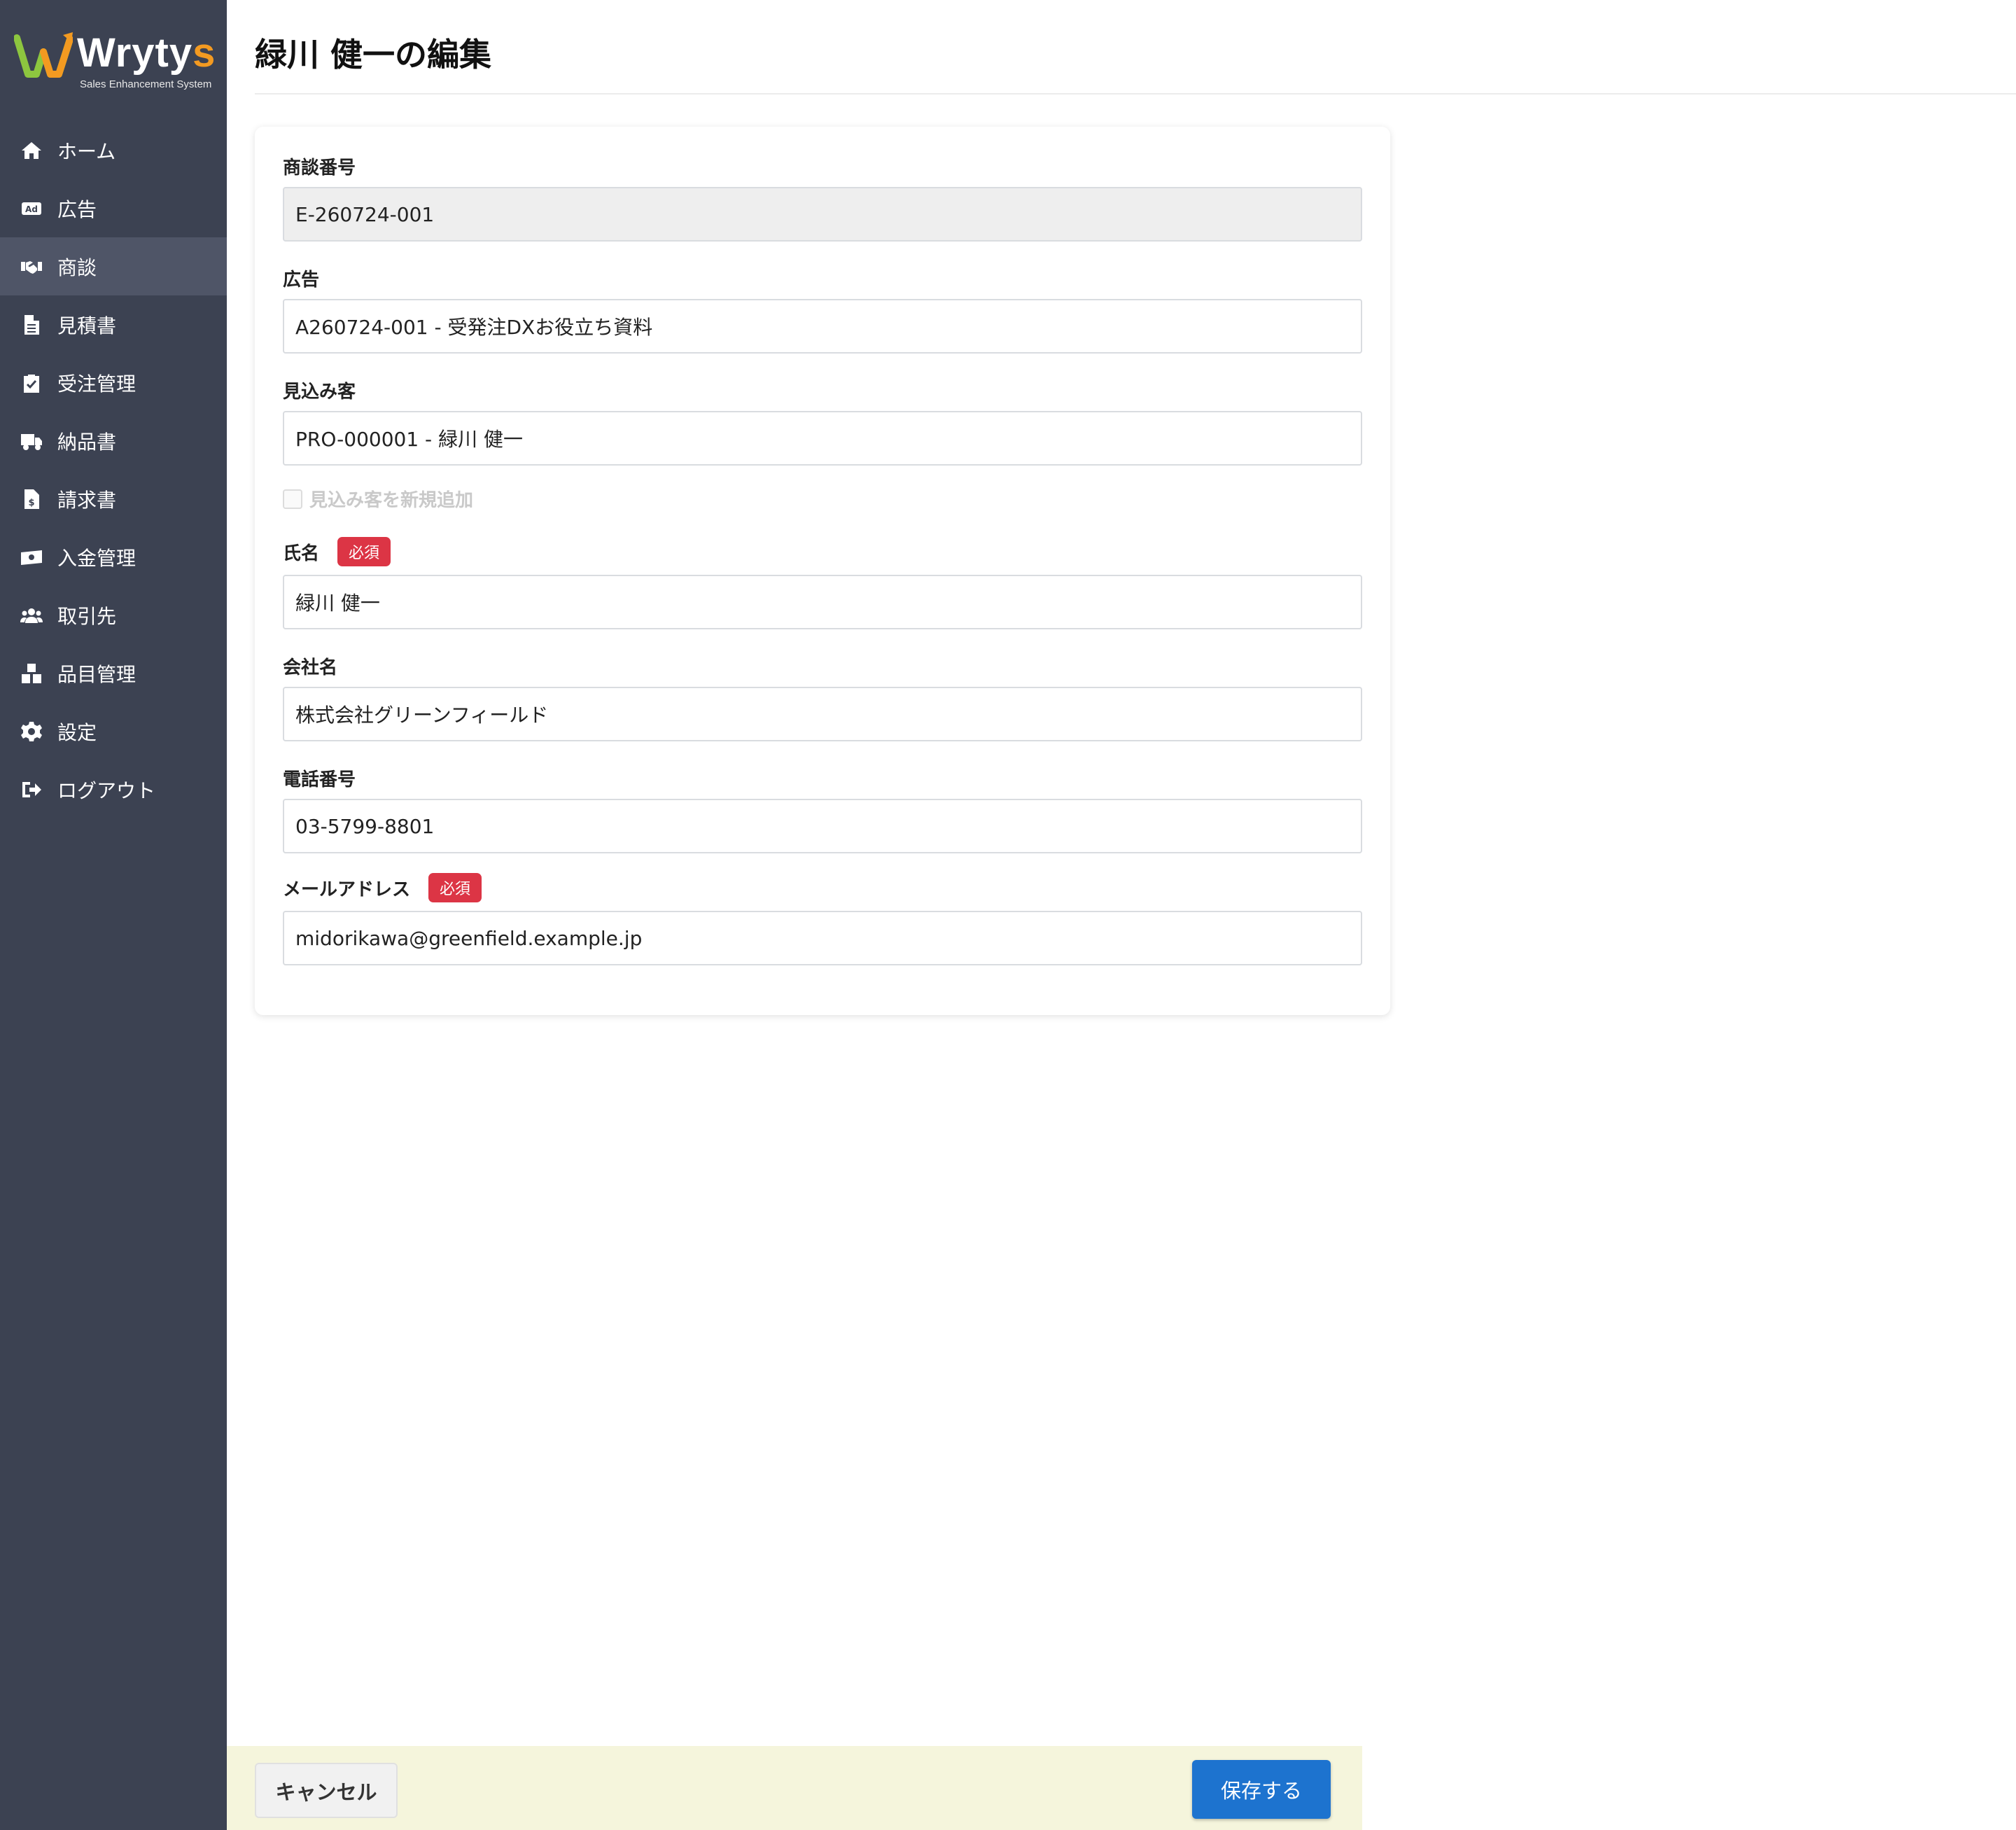 The width and height of the screenshot is (2016, 1830). I want to click on sidebar-item-label: ログアウト, so click(106, 790).